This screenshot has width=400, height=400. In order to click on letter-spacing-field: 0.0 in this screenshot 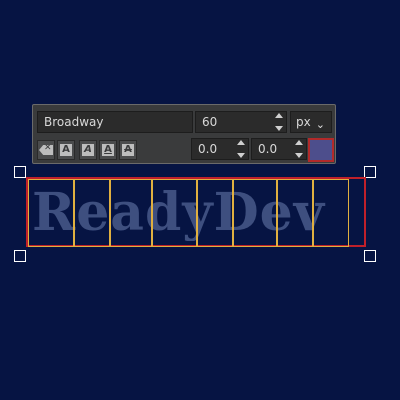, I will do `click(220, 149)`.